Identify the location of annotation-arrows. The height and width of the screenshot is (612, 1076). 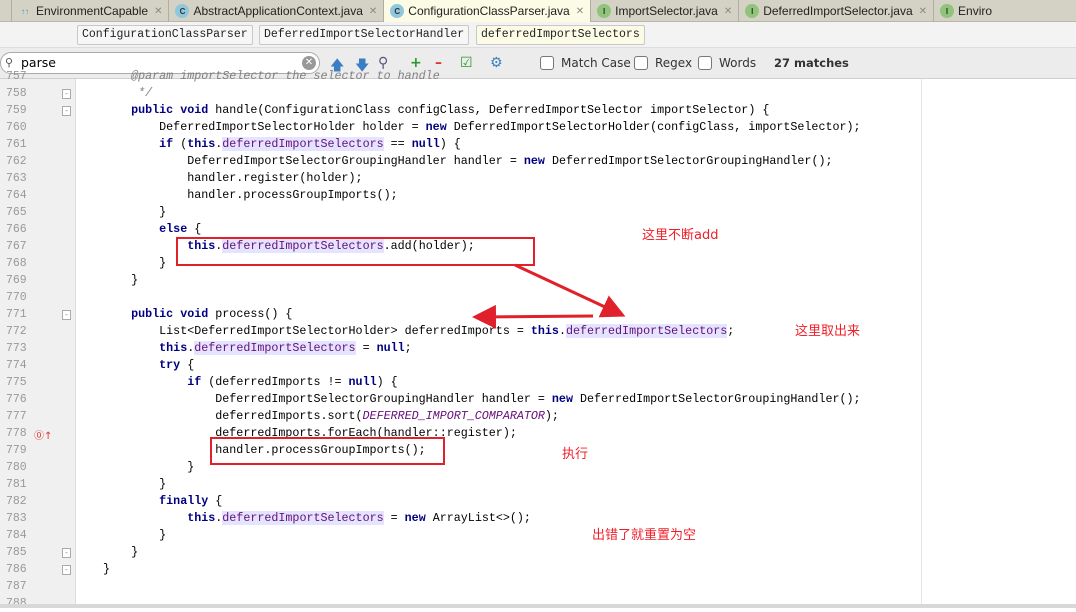
(549, 296).